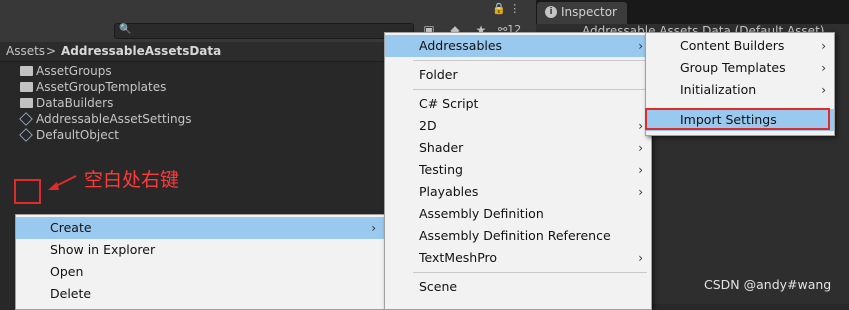  What do you see at coordinates (264, 31) in the screenshot?
I see `search-input: 🔍` at bounding box center [264, 31].